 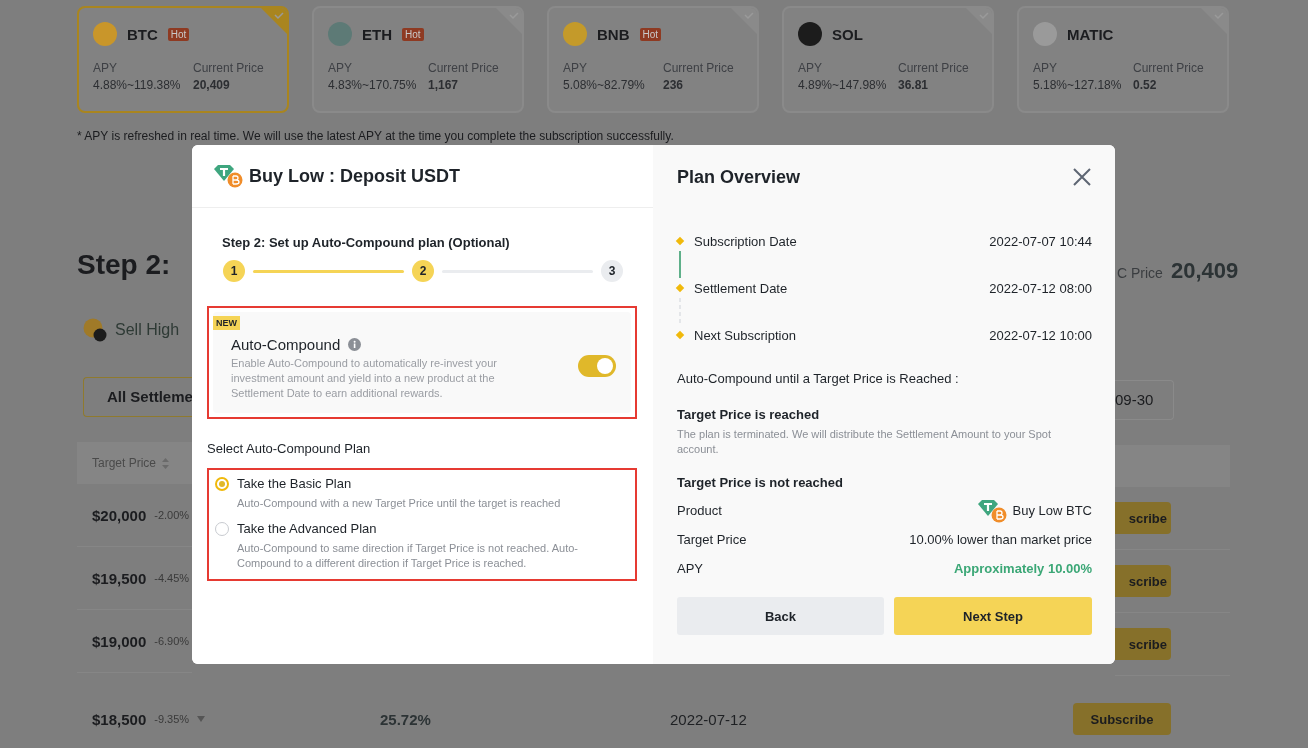 I want to click on target-price: $20,000, so click(x=119, y=515).